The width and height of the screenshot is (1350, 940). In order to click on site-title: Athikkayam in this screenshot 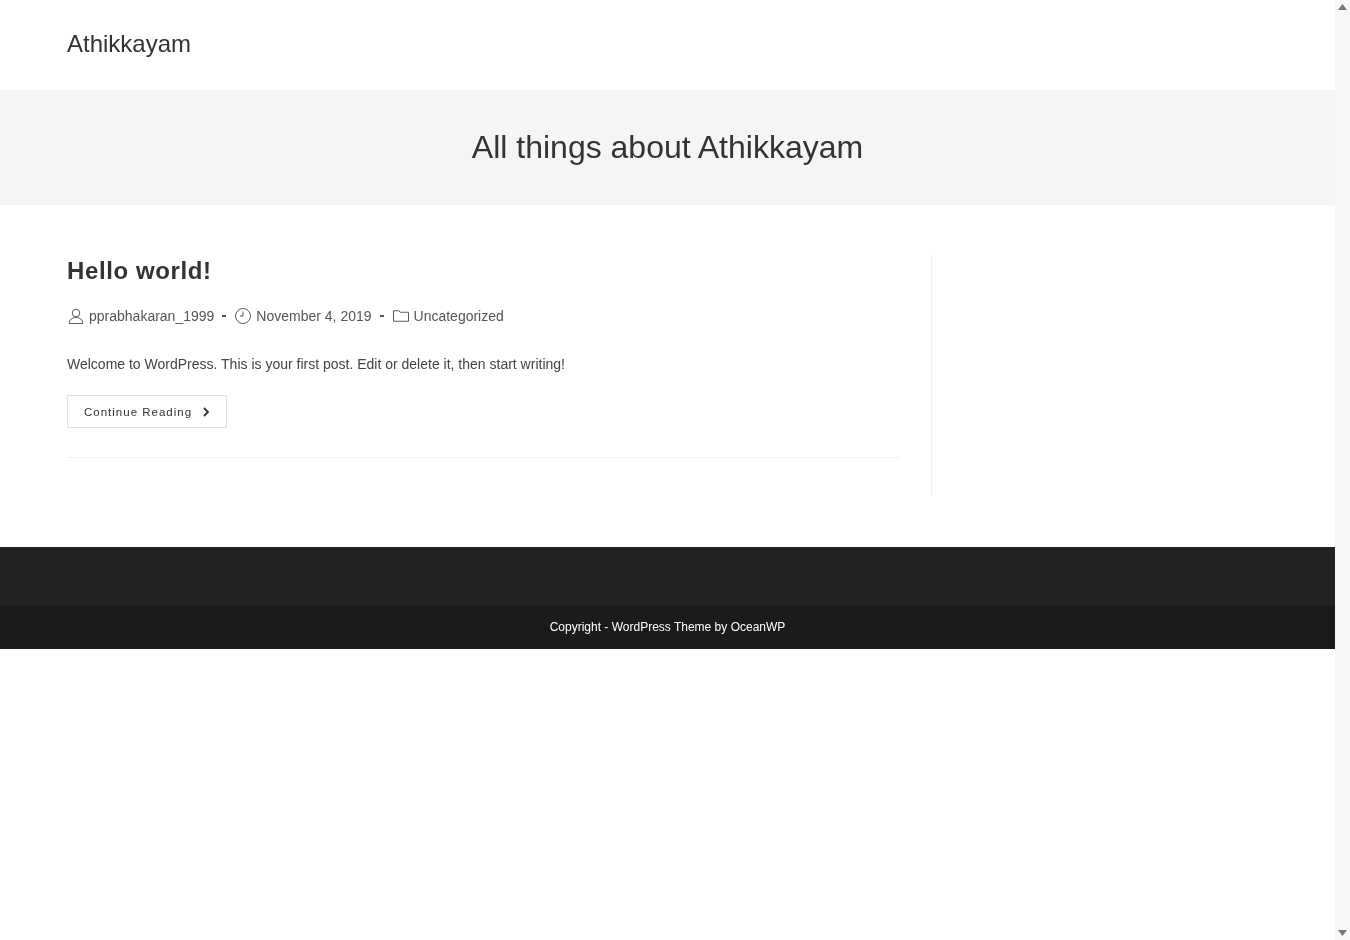, I will do `click(129, 44)`.